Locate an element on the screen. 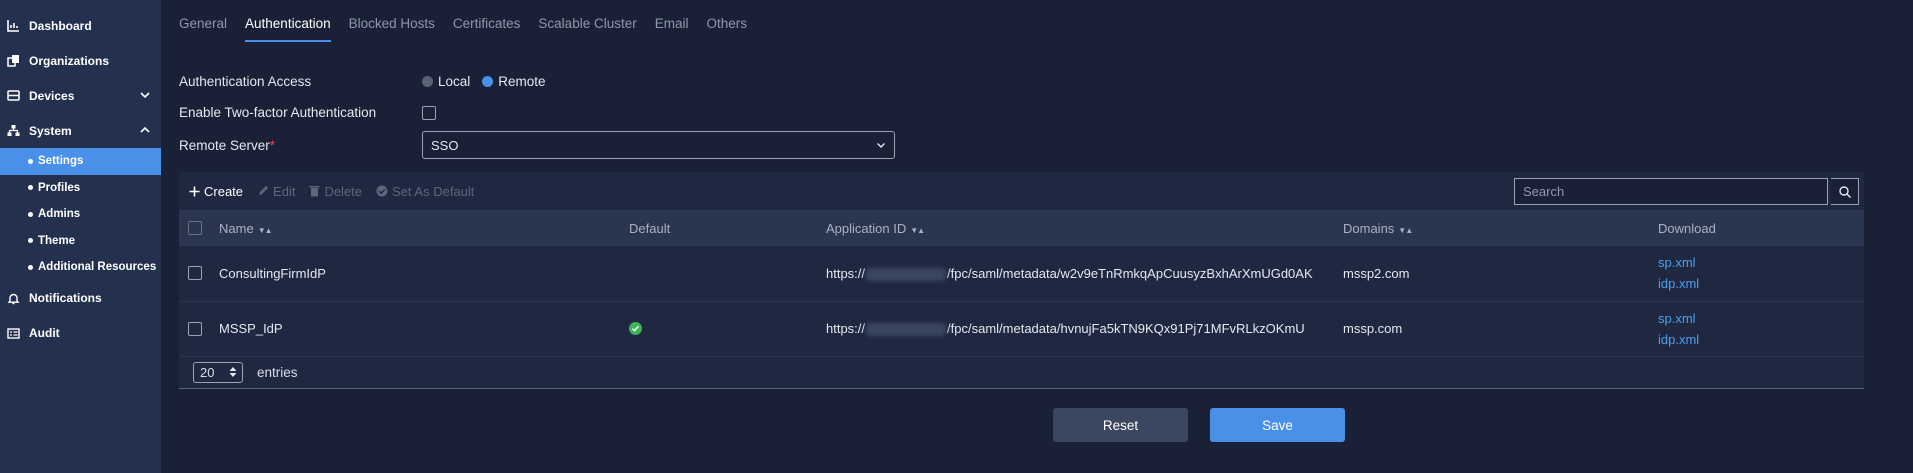 The height and width of the screenshot is (473, 1913). tab-certificates: Certificates is located at coordinates (487, 29).